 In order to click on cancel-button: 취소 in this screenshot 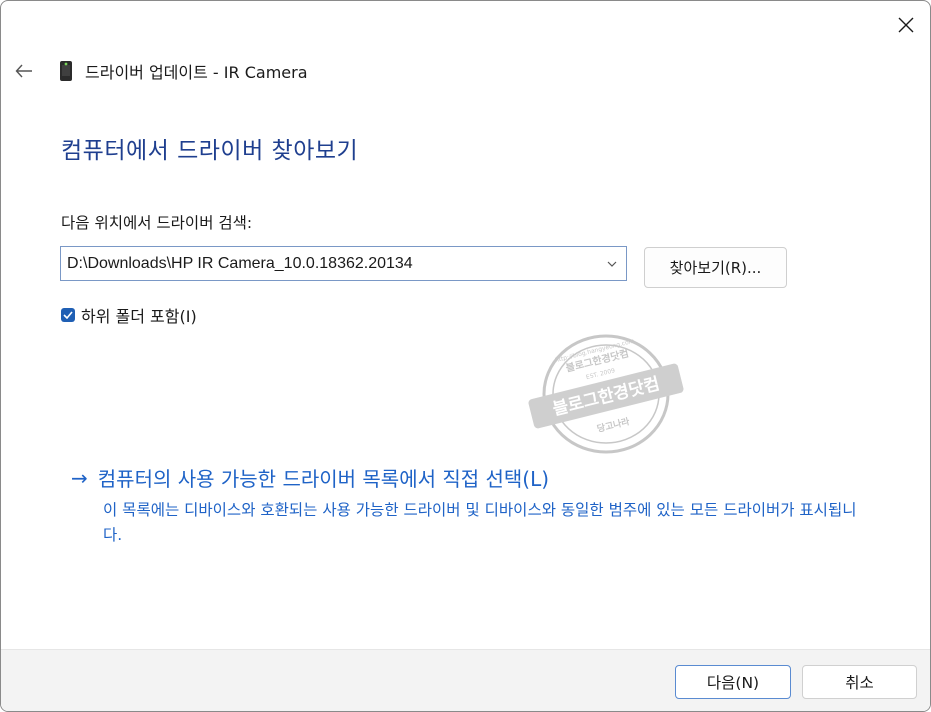, I will do `click(859, 682)`.